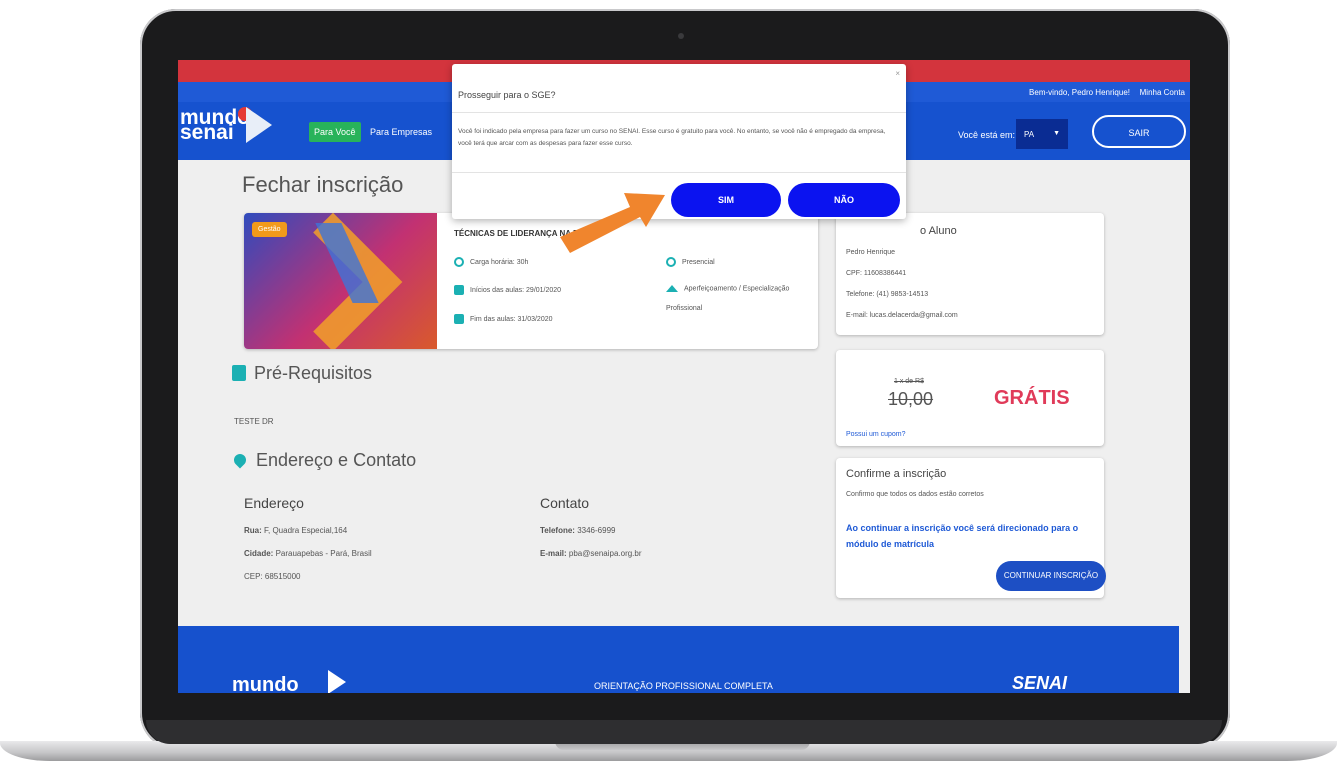  What do you see at coordinates (987, 135) in the screenshot?
I see `location-label: Você está em:` at bounding box center [987, 135].